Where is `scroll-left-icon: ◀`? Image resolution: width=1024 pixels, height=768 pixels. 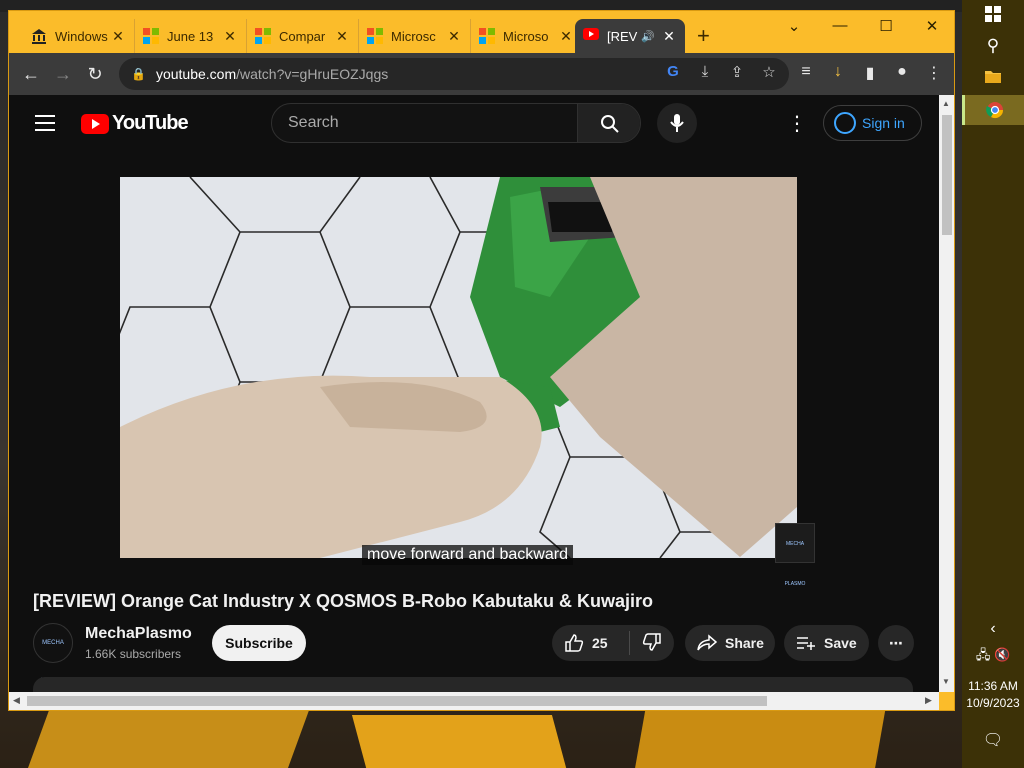
scroll-left-icon: ◀ is located at coordinates (16, 700).